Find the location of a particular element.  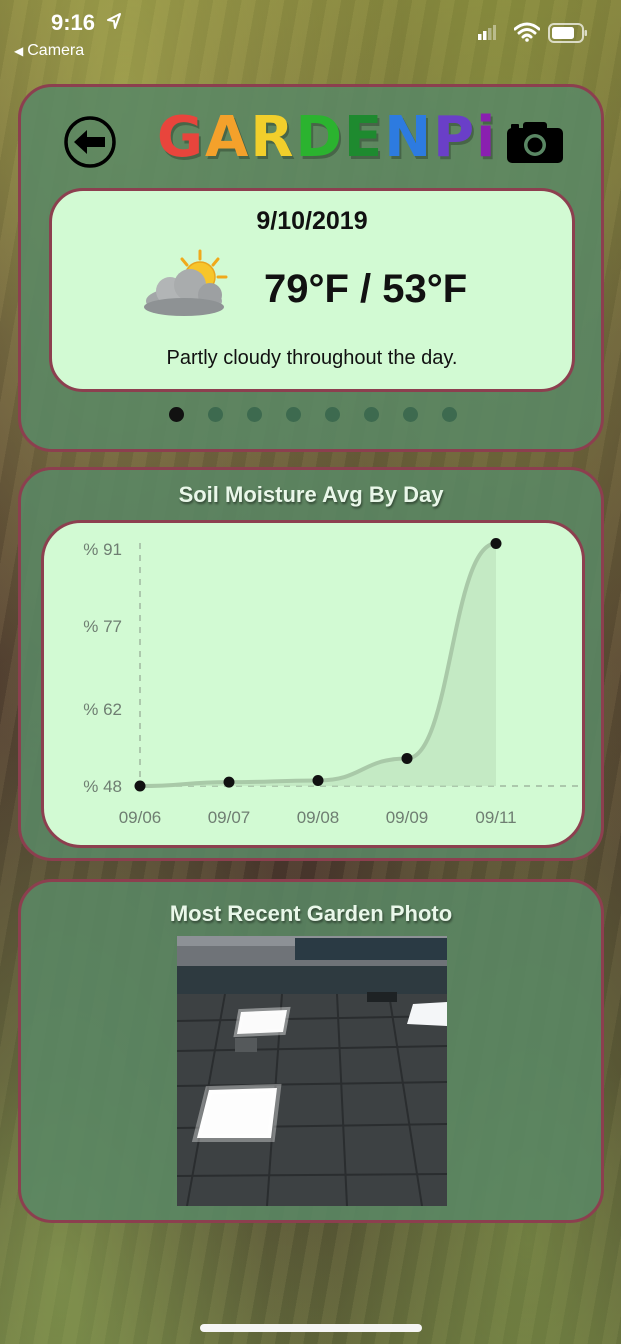

back-to-app-link: ◀ Camera is located at coordinates (49, 51).